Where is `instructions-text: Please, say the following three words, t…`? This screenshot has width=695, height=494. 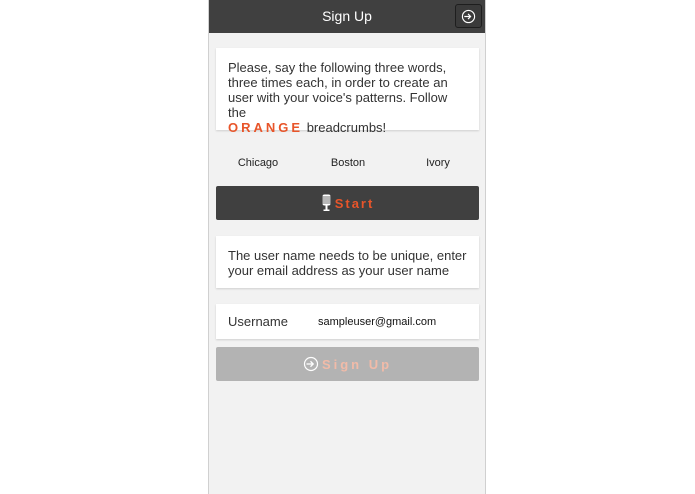
instructions-text: Please, say the following three words, t… is located at coordinates (338, 90).